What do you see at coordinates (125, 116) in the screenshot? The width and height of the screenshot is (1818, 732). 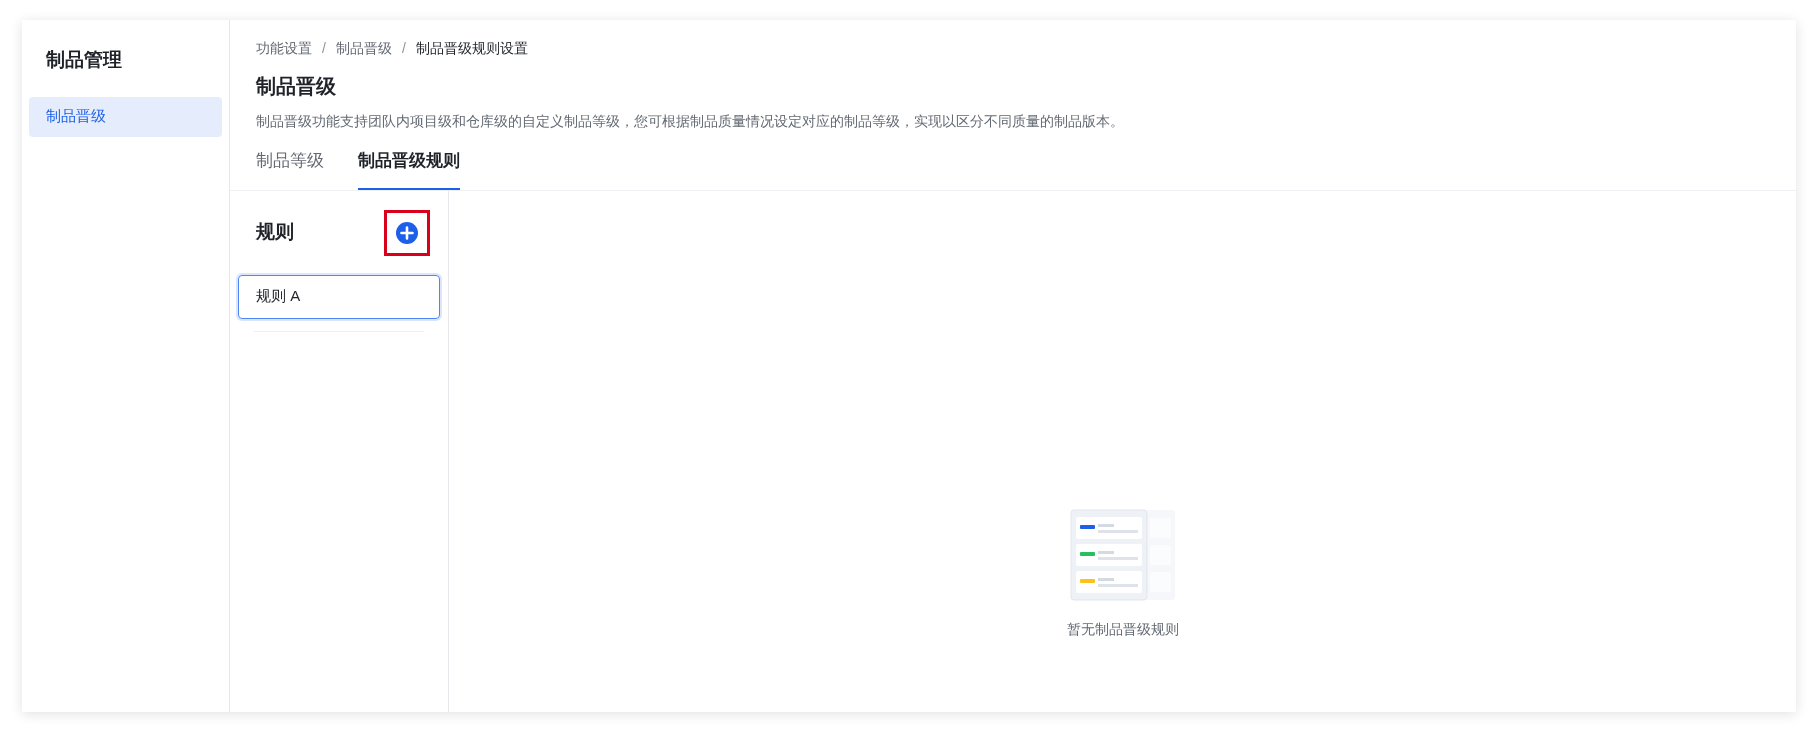 I see `sidebar-item: 制品晋级` at bounding box center [125, 116].